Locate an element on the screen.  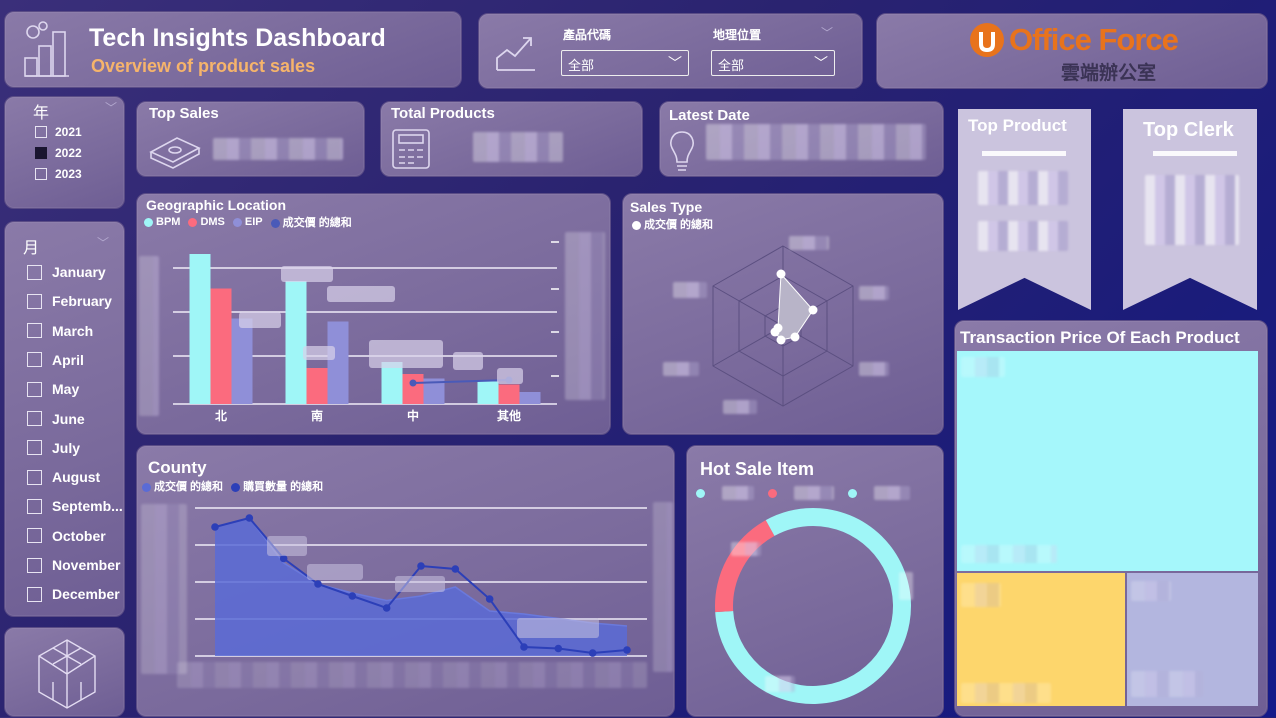
month-item-3: April is located at coordinates (55, 360).